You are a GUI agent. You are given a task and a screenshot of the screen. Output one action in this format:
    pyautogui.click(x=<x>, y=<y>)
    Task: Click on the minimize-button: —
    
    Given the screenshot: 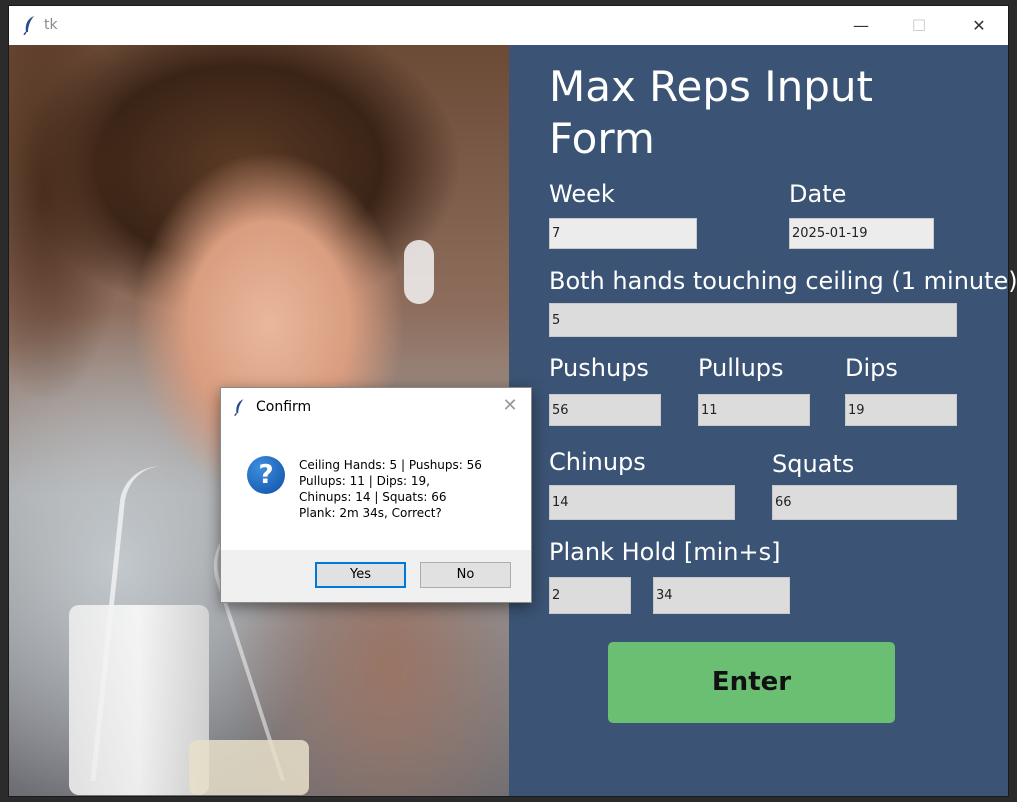 What is the action you would take?
    pyautogui.click(x=861, y=25)
    